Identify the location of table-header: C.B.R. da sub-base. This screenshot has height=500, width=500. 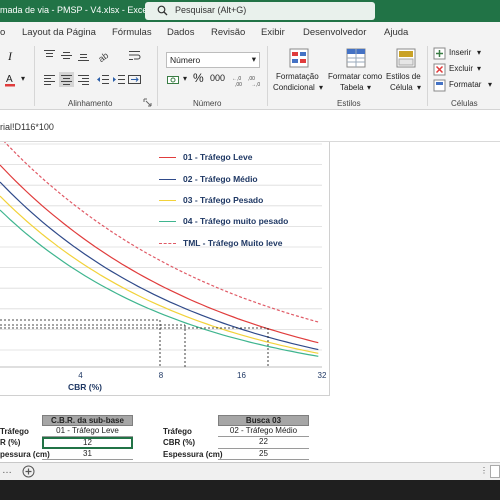
(87, 420).